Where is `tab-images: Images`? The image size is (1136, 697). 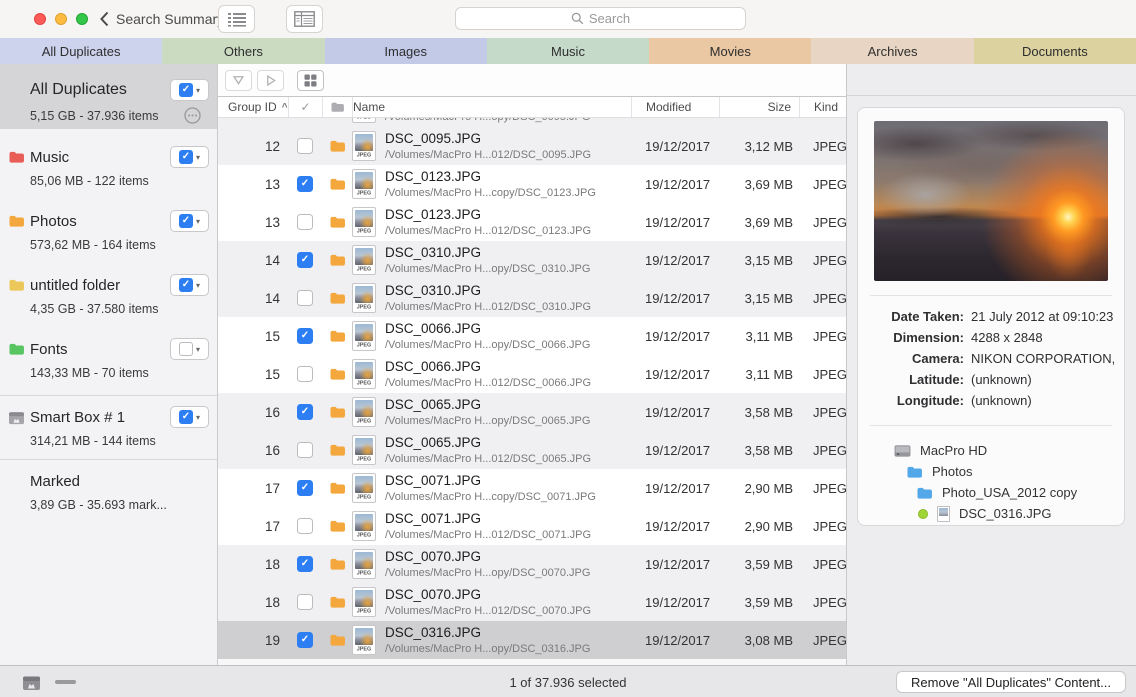 tab-images: Images is located at coordinates (405, 51).